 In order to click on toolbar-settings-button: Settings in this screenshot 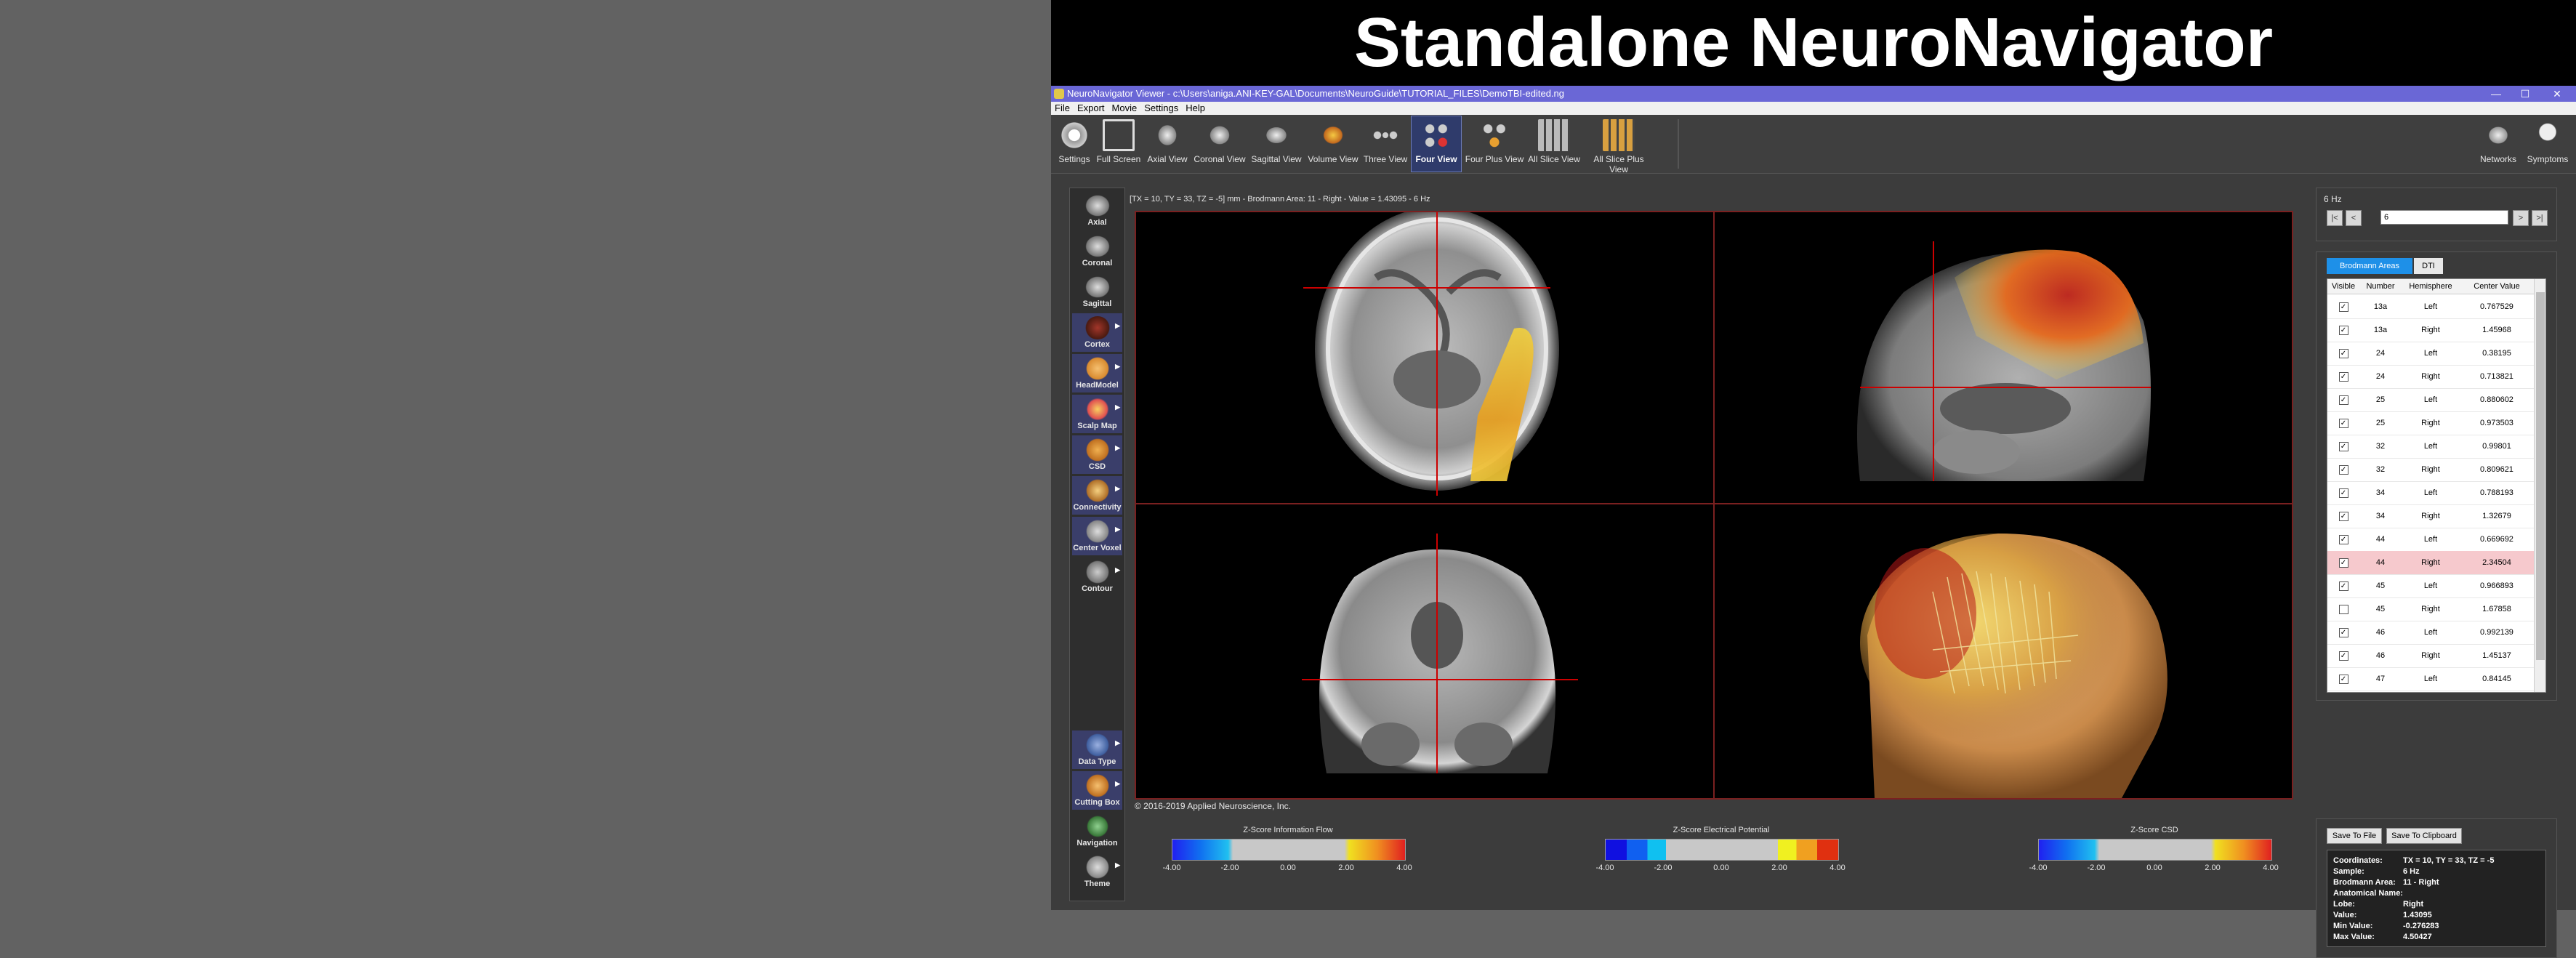, I will do `click(1074, 144)`.